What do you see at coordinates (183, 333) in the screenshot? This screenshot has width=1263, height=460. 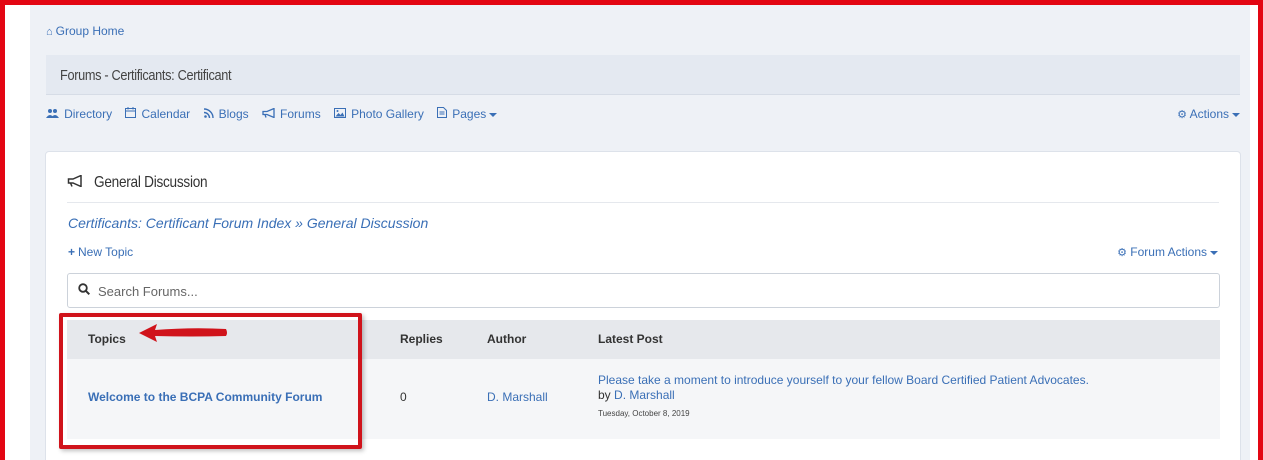 I see `annotation-arrow` at bounding box center [183, 333].